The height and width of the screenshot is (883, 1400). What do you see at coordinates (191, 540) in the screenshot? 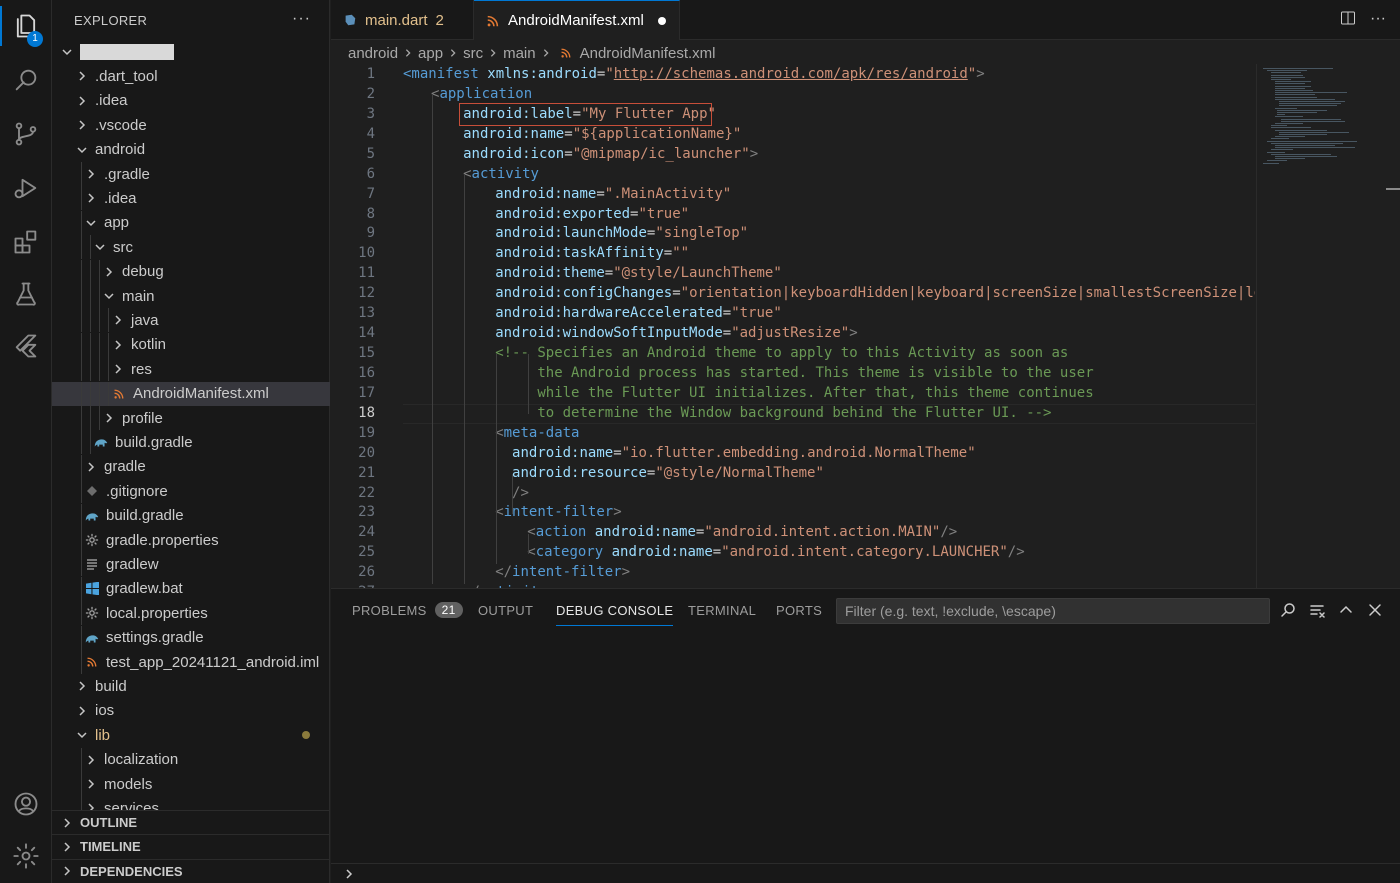
I see `file-item: gradle.properties` at bounding box center [191, 540].